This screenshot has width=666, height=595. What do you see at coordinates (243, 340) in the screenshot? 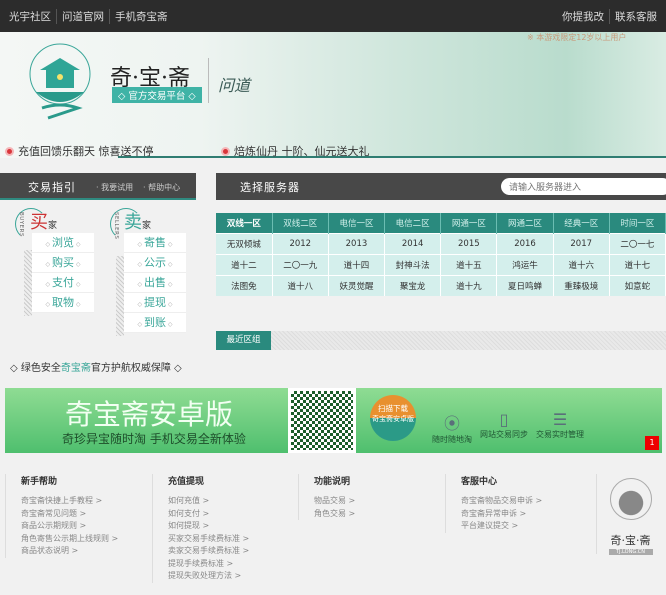
I see `tab-recent-servers: 最近区组` at bounding box center [243, 340].